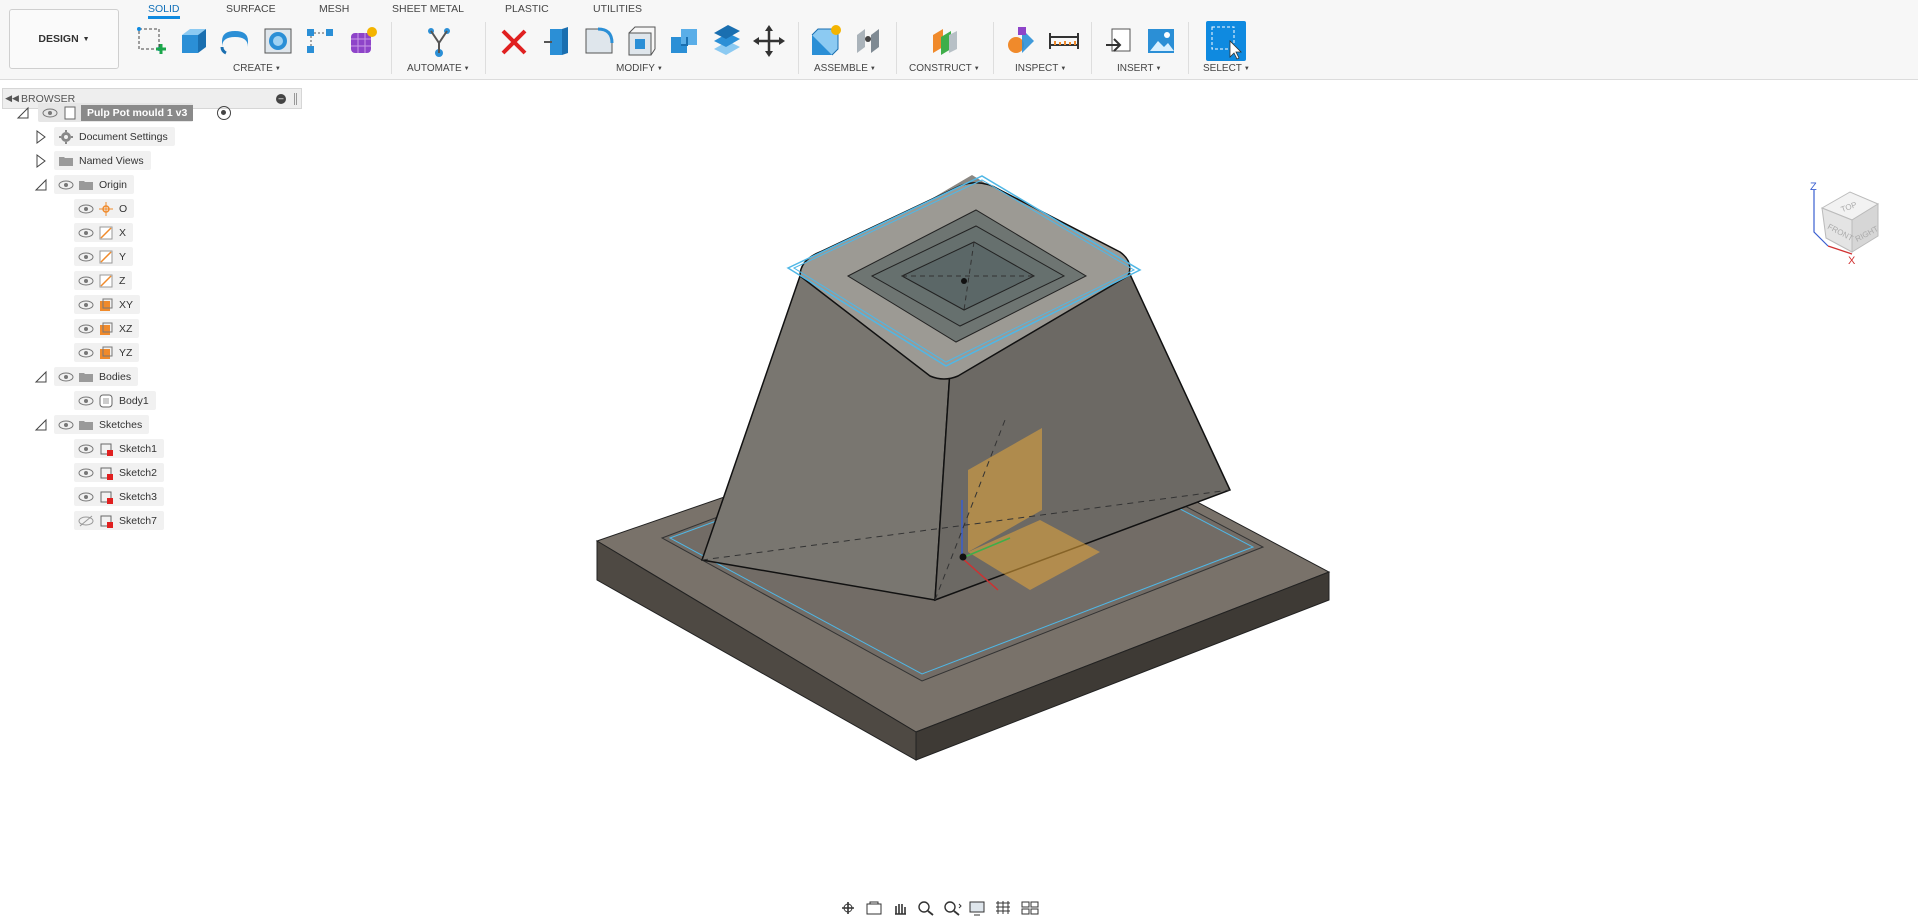 The image size is (1918, 919). What do you see at coordinates (848, 908) in the screenshot?
I see `orbit-icon` at bounding box center [848, 908].